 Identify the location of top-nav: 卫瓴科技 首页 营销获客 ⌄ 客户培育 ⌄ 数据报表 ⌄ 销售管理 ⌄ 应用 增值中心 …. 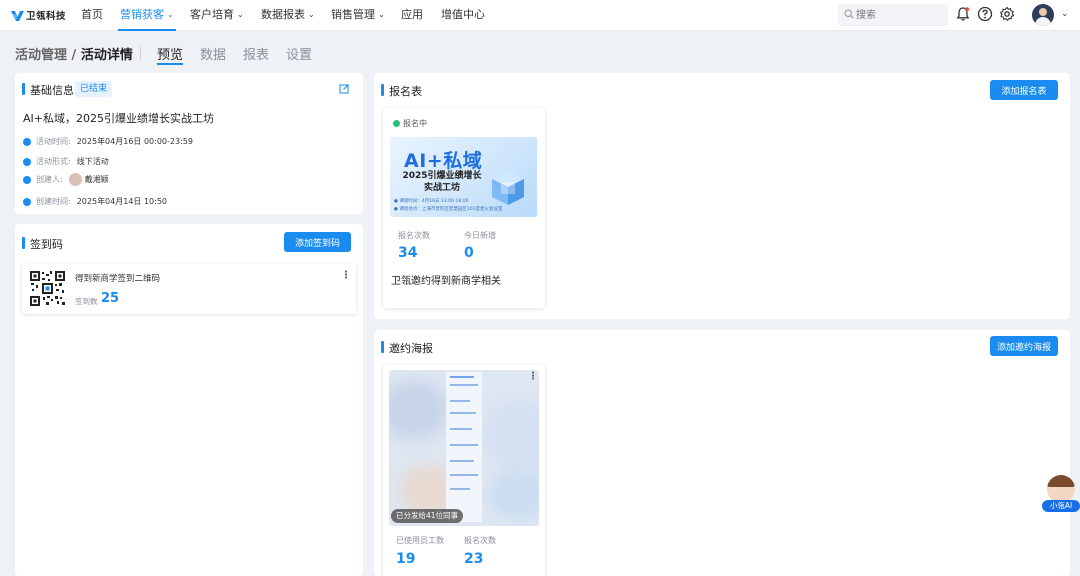
(540, 15).